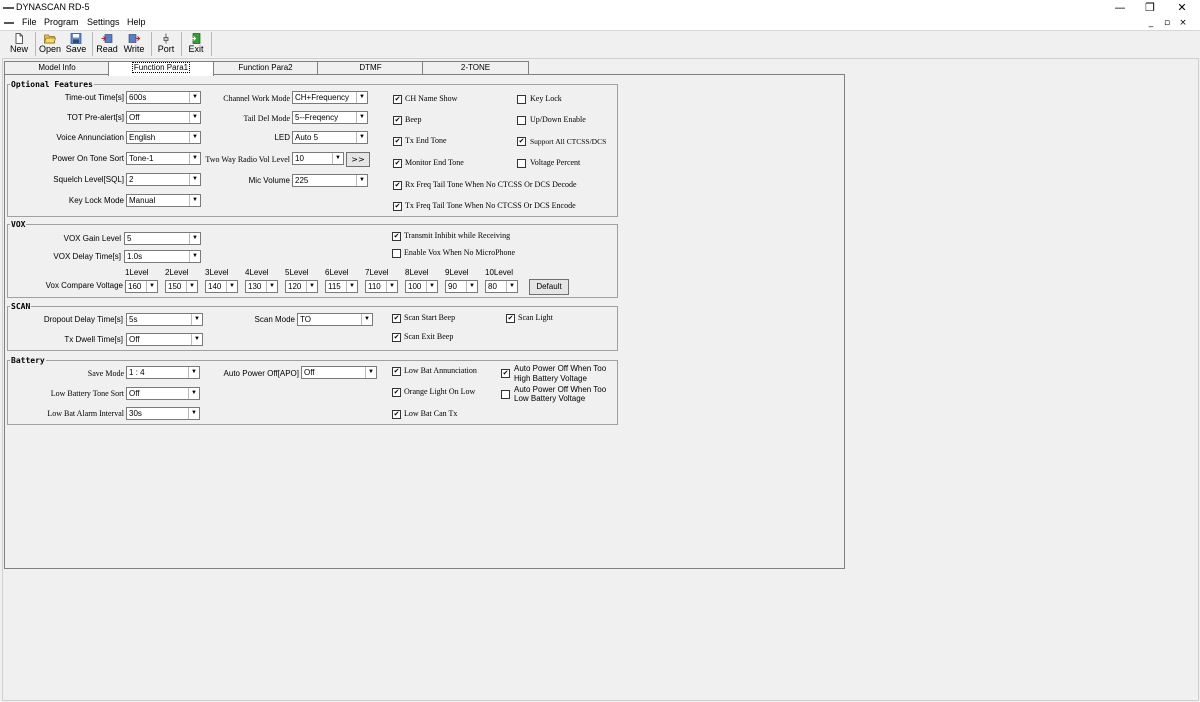 Image resolution: width=1200 pixels, height=702 pixels. Describe the element at coordinates (396, 253) in the screenshot. I see `vox-no-mic-checkbox` at that location.